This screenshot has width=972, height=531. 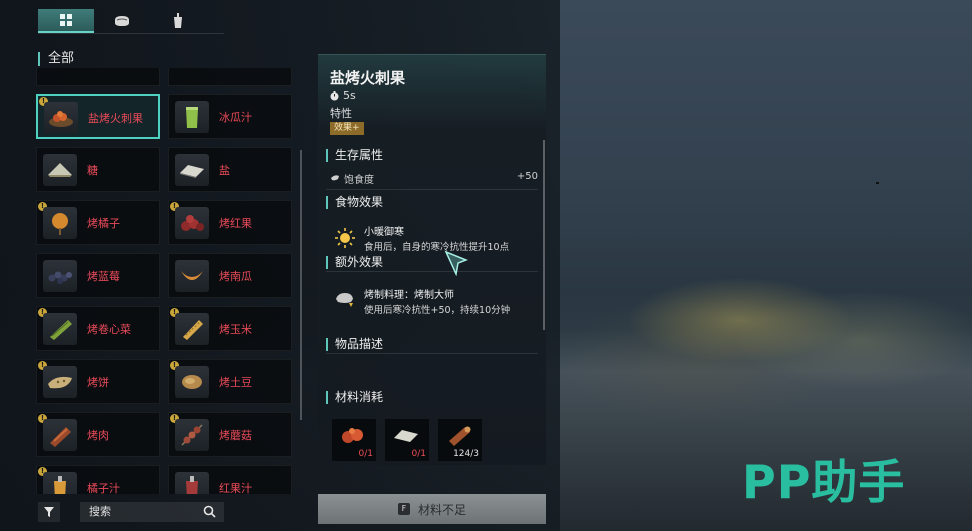 I want to click on item-slot-flatbread: ! 烤饼, so click(x=98, y=381).